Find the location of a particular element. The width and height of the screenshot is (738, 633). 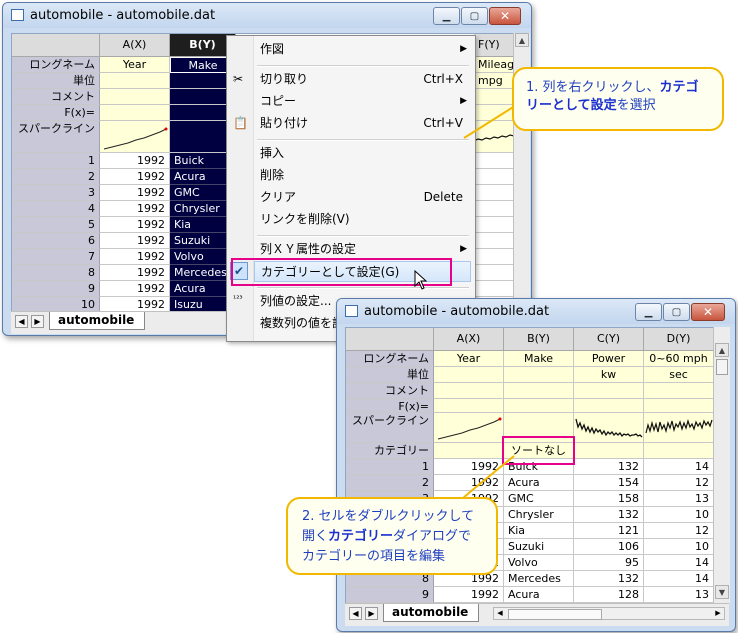

scroll-down-button: ▼ is located at coordinates (722, 592).